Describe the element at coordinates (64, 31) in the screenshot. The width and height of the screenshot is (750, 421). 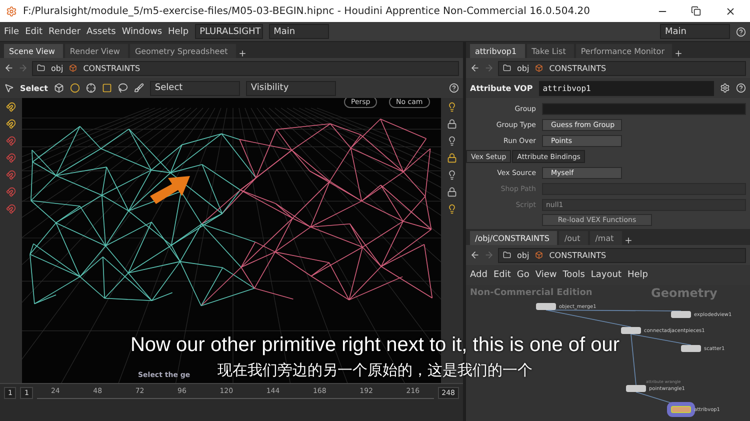
I see `menu-item: Render` at that location.